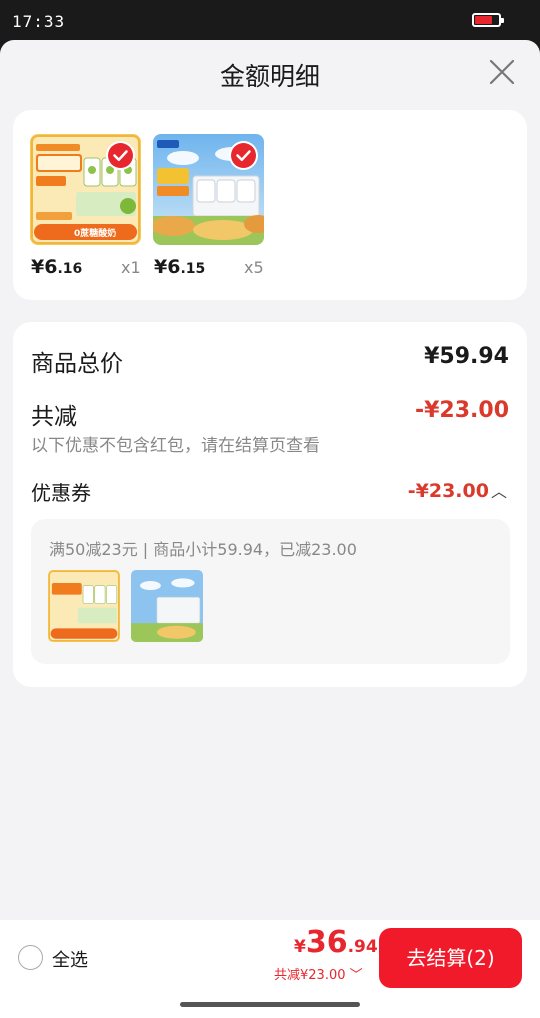 This screenshot has height=1018, width=540. Describe the element at coordinates (77, 364) in the screenshot. I see `total-price-label: 商品总价` at that location.